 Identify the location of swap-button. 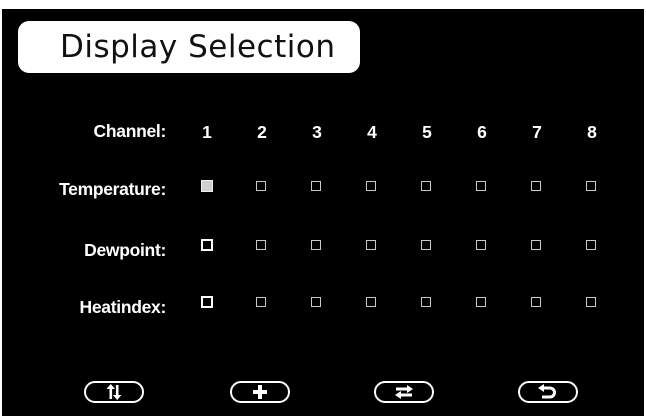
(404, 392).